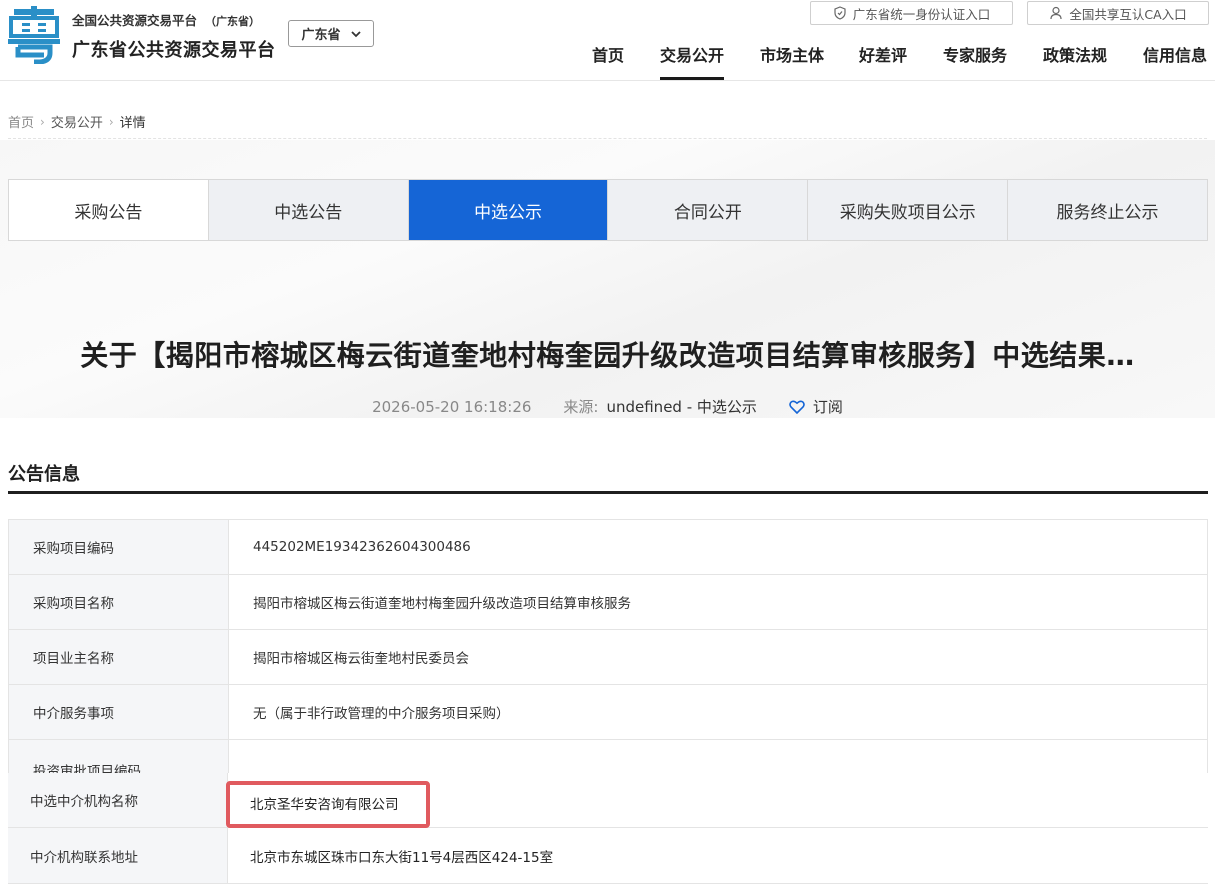  I want to click on unified-auth-label: 广东省统一身份认证入口, so click(921, 14).